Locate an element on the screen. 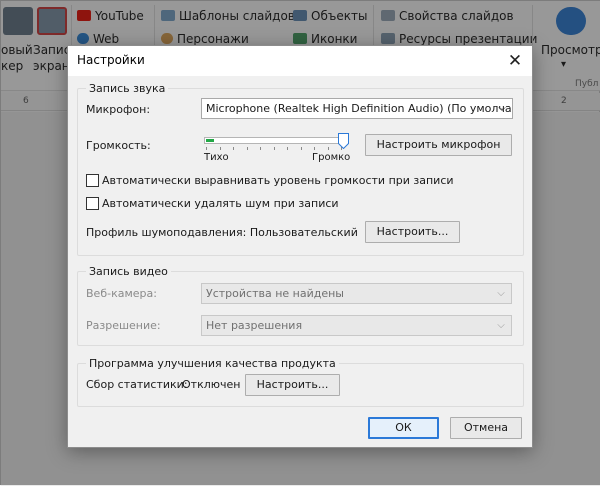 The width and height of the screenshot is (600, 486). noise-profile-label: Профиль шумоподавления: Пользовательский is located at coordinates (222, 232).